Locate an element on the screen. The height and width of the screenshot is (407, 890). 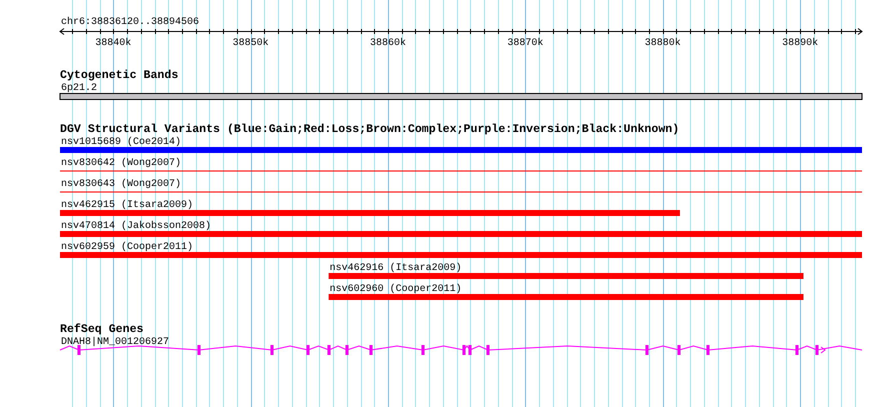
tick-label: 38880k is located at coordinates (662, 43).